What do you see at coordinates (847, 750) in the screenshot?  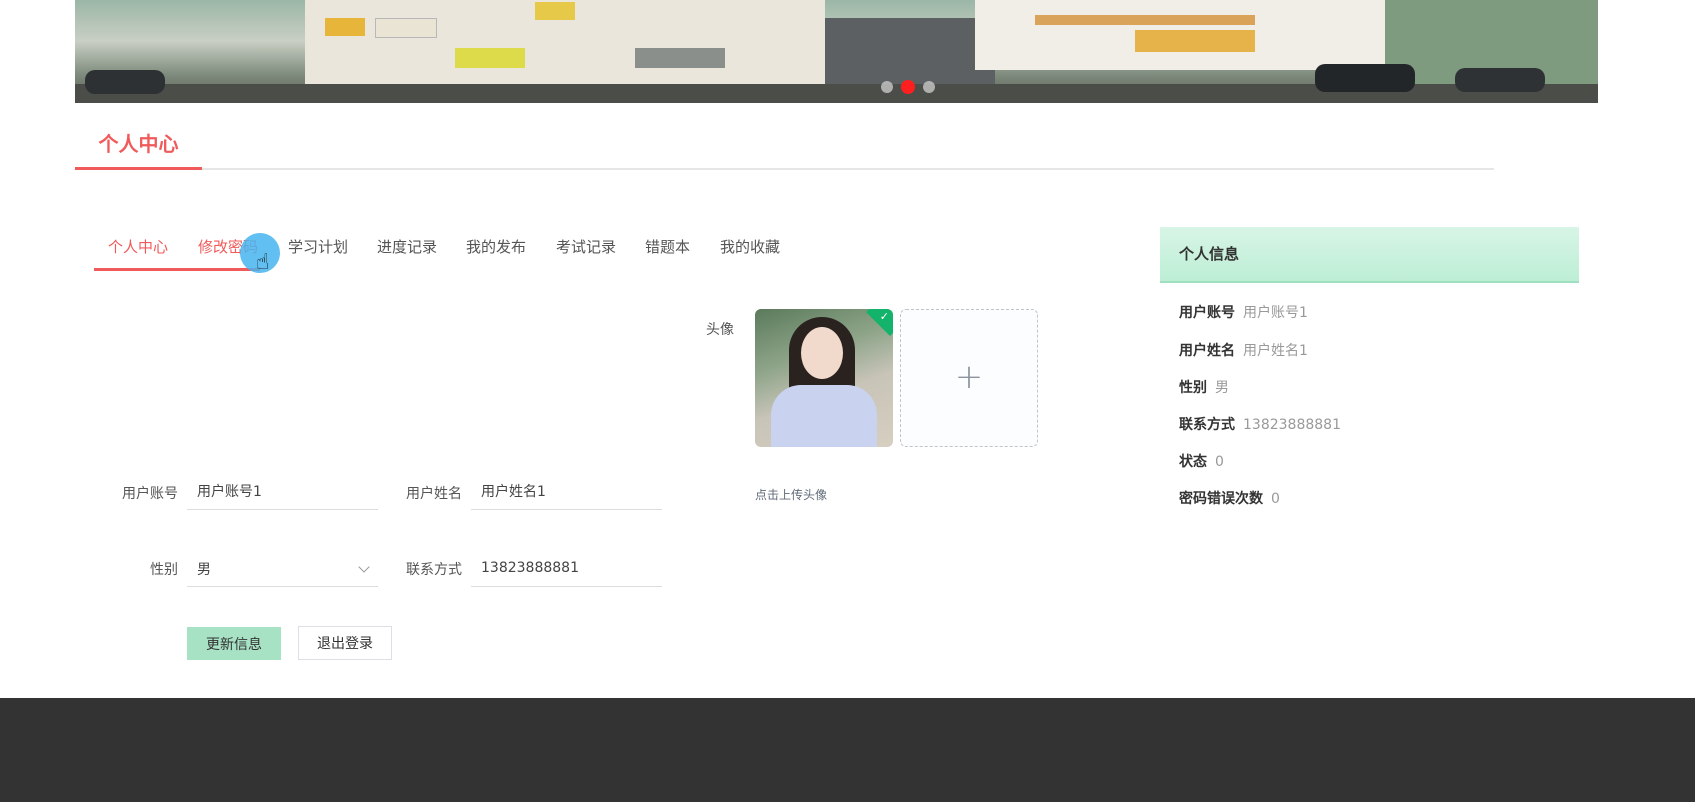 I see `footer` at bounding box center [847, 750].